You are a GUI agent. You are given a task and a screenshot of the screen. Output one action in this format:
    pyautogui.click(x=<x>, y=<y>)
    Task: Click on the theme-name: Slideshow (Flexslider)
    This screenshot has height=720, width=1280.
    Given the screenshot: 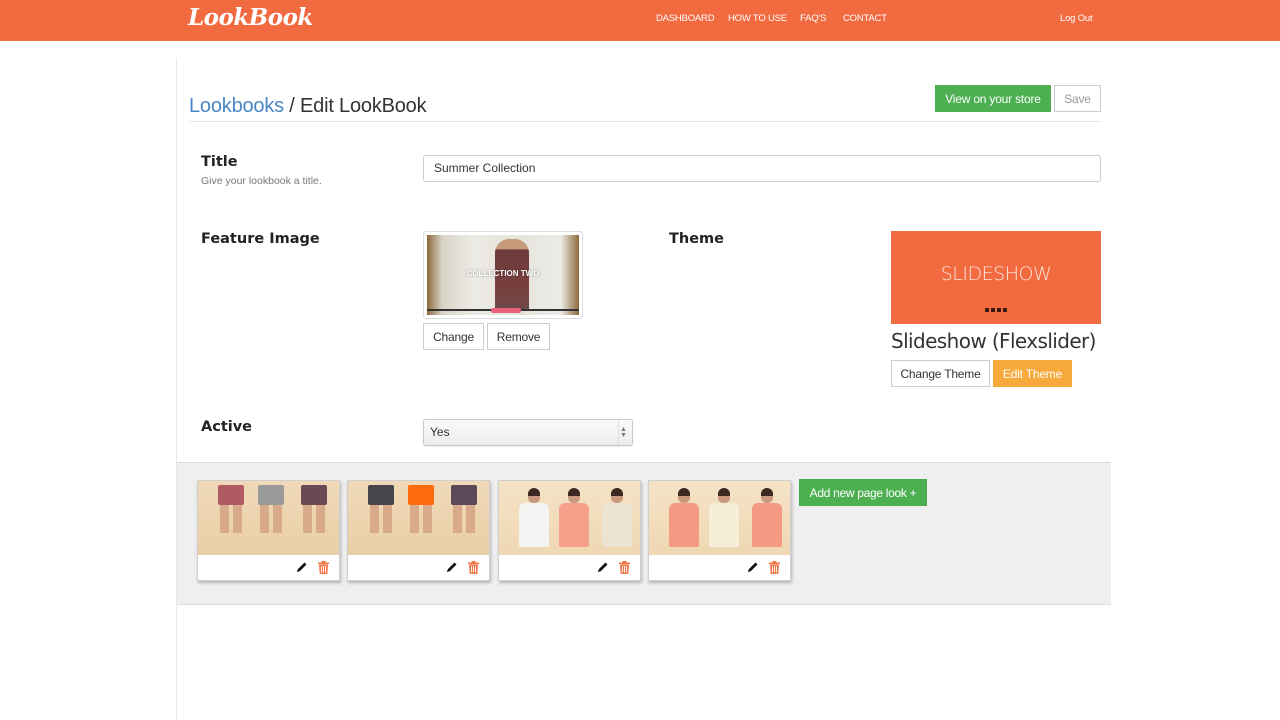 What is the action you would take?
    pyautogui.click(x=993, y=341)
    